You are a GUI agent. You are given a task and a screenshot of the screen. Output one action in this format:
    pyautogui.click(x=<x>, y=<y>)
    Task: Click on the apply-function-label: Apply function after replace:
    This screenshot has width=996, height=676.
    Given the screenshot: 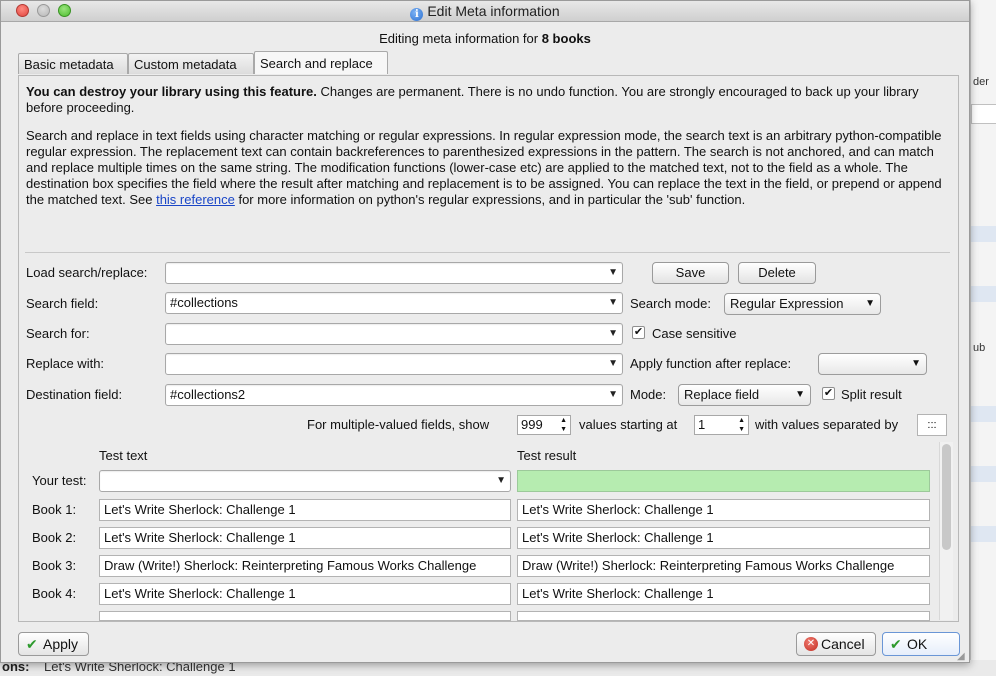 What is the action you would take?
    pyautogui.click(x=711, y=363)
    